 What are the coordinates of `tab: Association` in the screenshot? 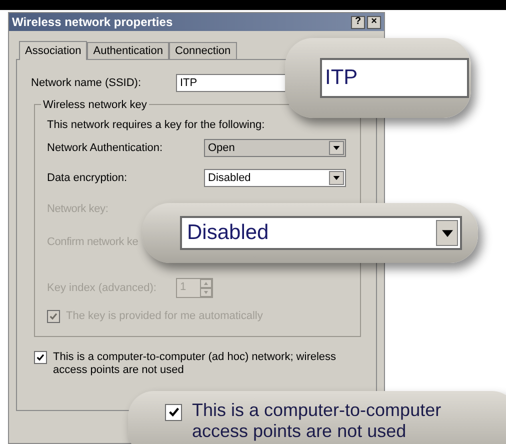 It's located at (53, 50).